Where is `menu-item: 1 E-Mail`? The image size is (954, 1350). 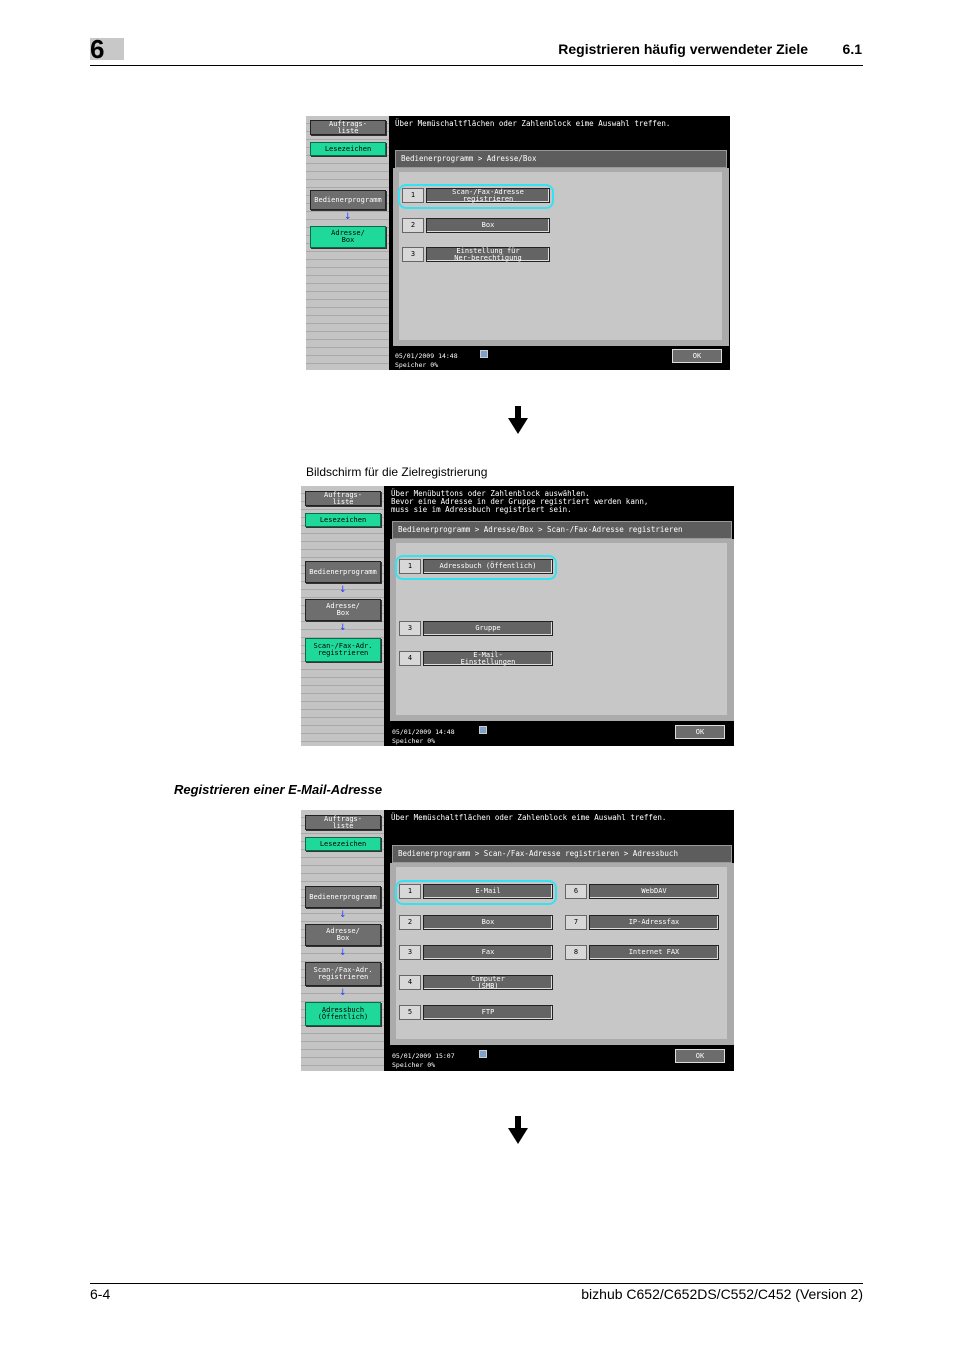 menu-item: 1 E-Mail is located at coordinates (476, 892).